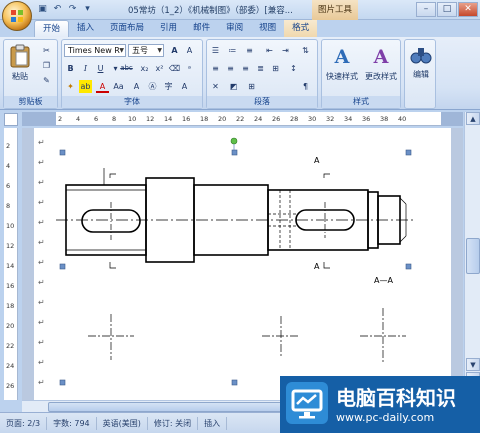  What do you see at coordinates (42, 9) in the screenshot?
I see `save-icon: ▣` at bounding box center [42, 9].